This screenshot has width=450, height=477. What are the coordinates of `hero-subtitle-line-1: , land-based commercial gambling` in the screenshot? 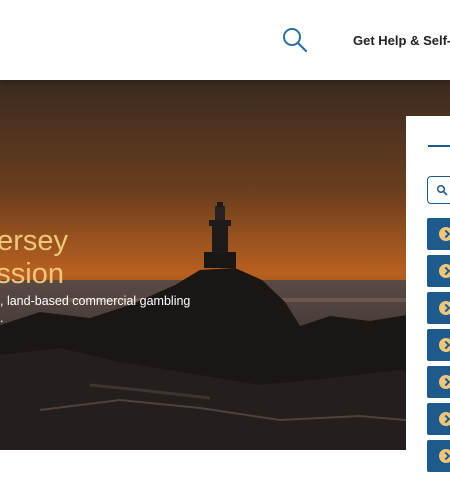 It's located at (95, 301).